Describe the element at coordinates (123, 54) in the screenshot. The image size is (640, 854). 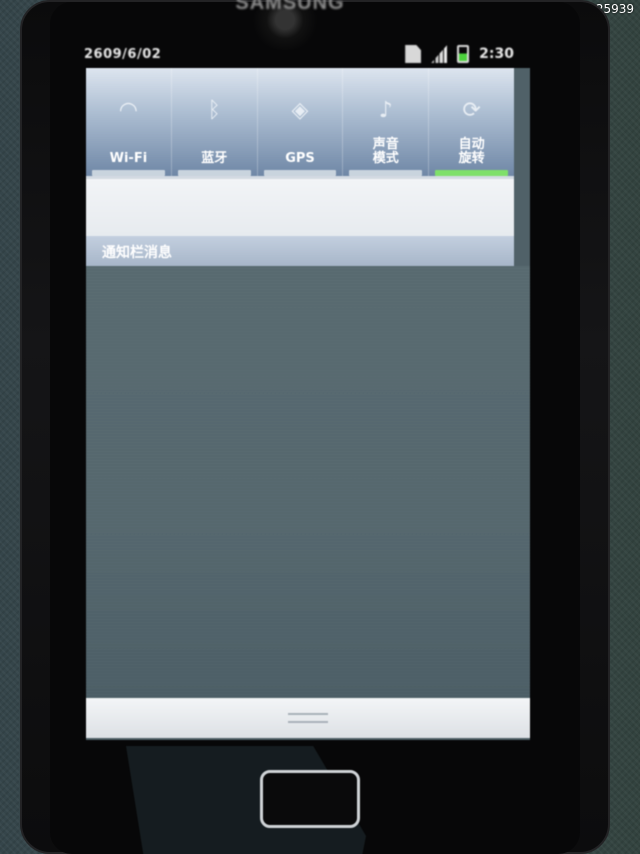
I see `status-date: 2609/6/02` at that location.